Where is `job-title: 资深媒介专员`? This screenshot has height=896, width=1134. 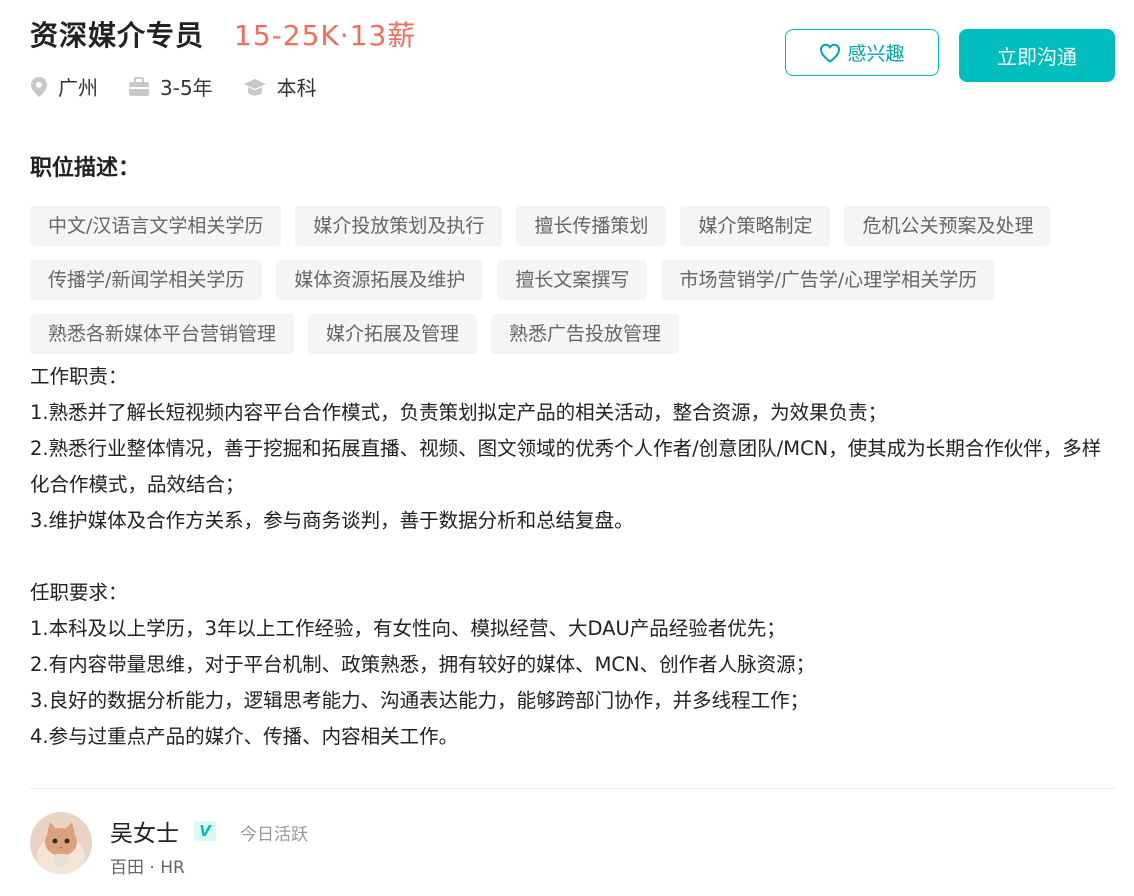
job-title: 资深媒介专员 is located at coordinates (117, 35).